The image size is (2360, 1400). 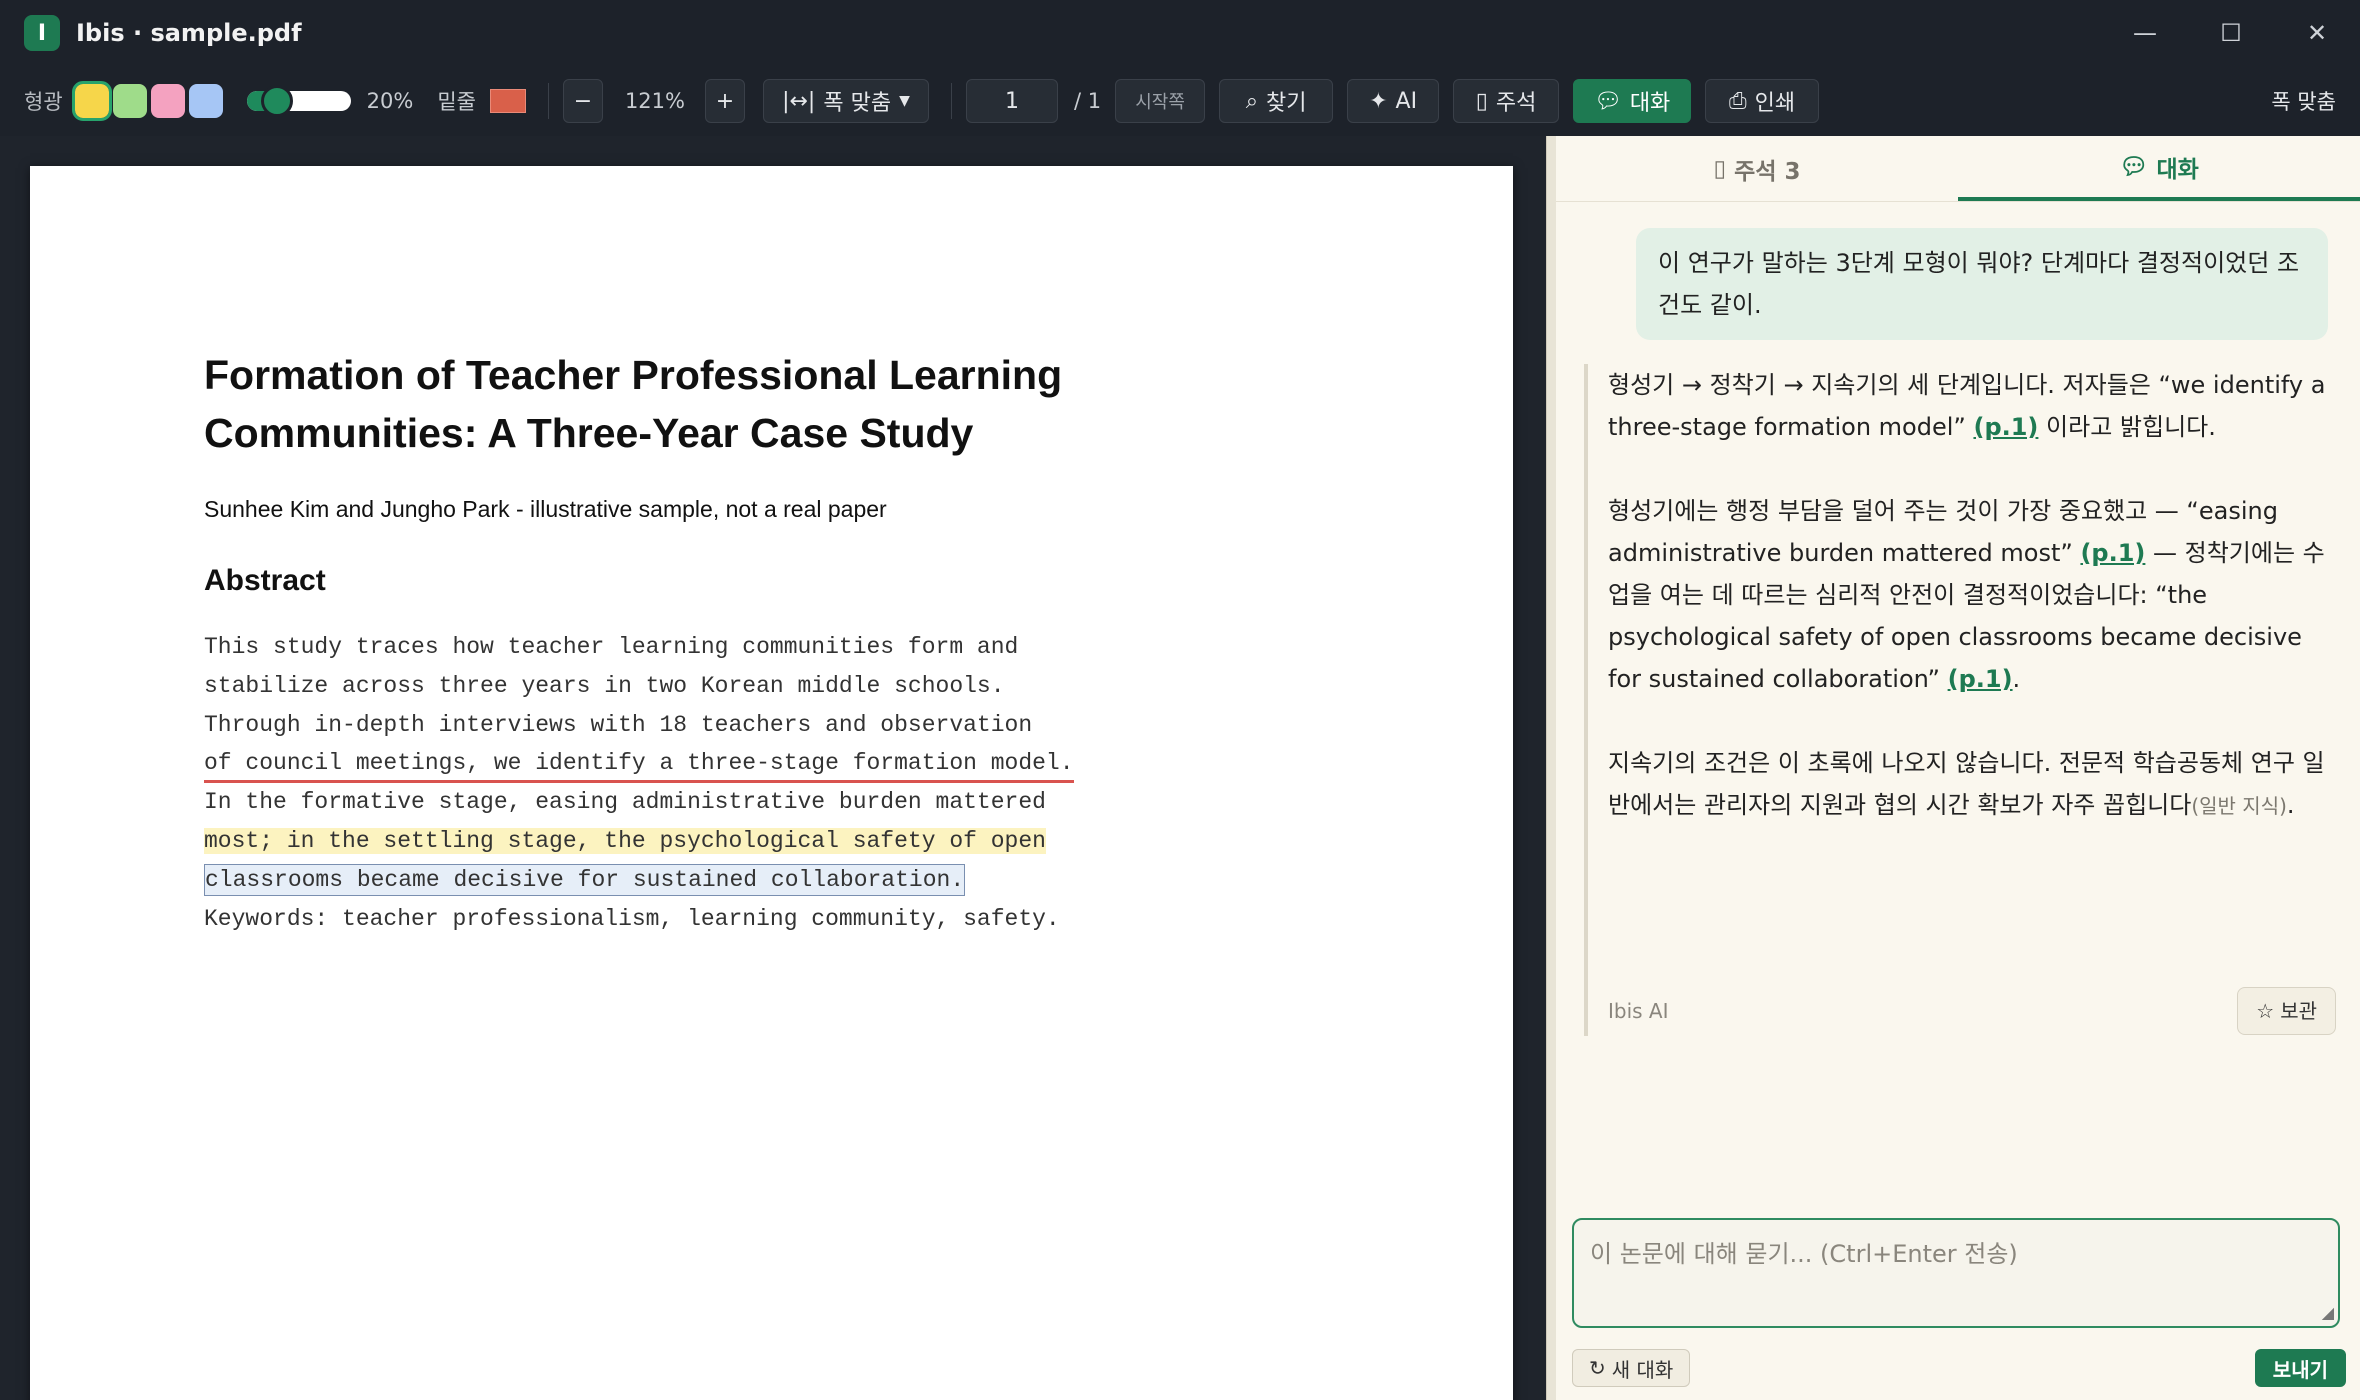 I want to click on chat-label: 대화, so click(x=1650, y=103).